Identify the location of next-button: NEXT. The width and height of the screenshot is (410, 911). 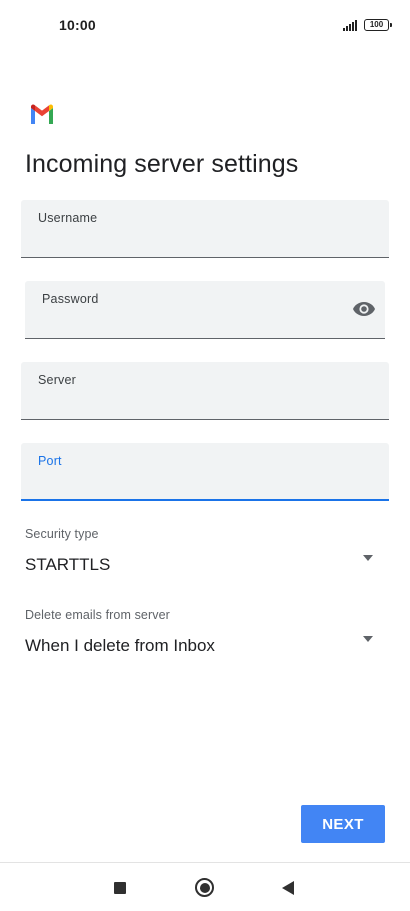
(343, 824).